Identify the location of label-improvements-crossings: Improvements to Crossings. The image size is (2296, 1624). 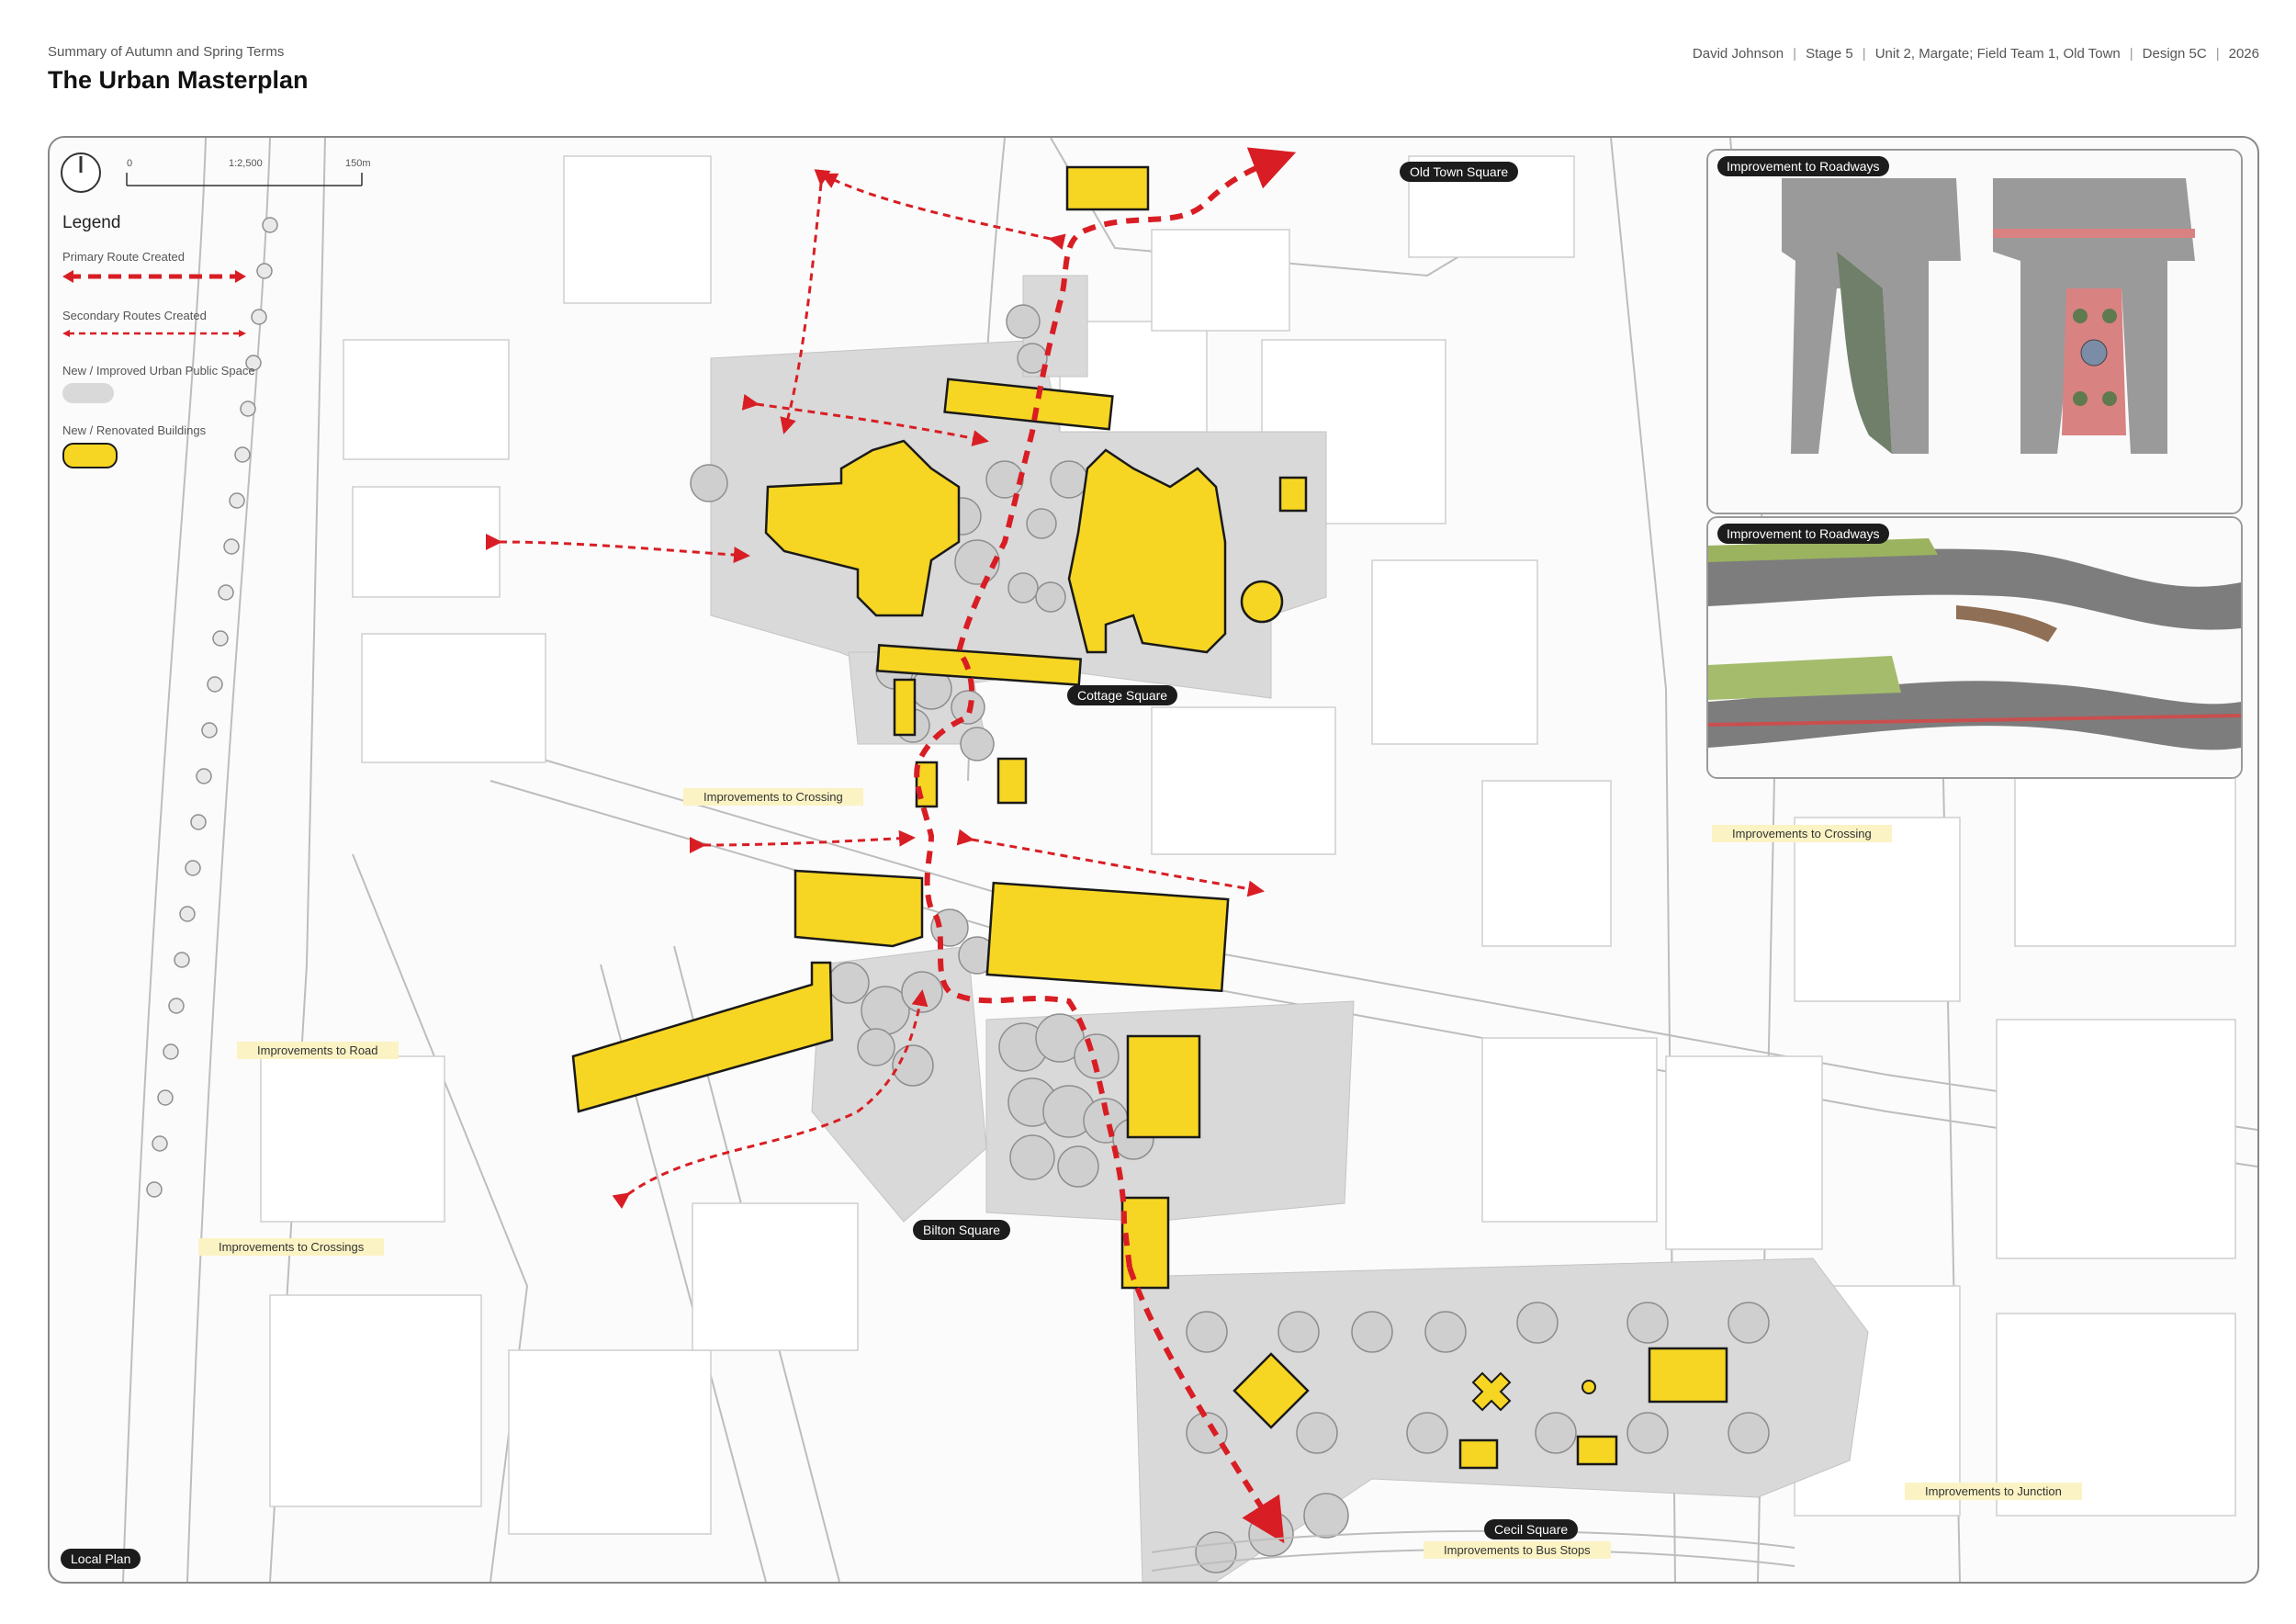
(291, 1247).